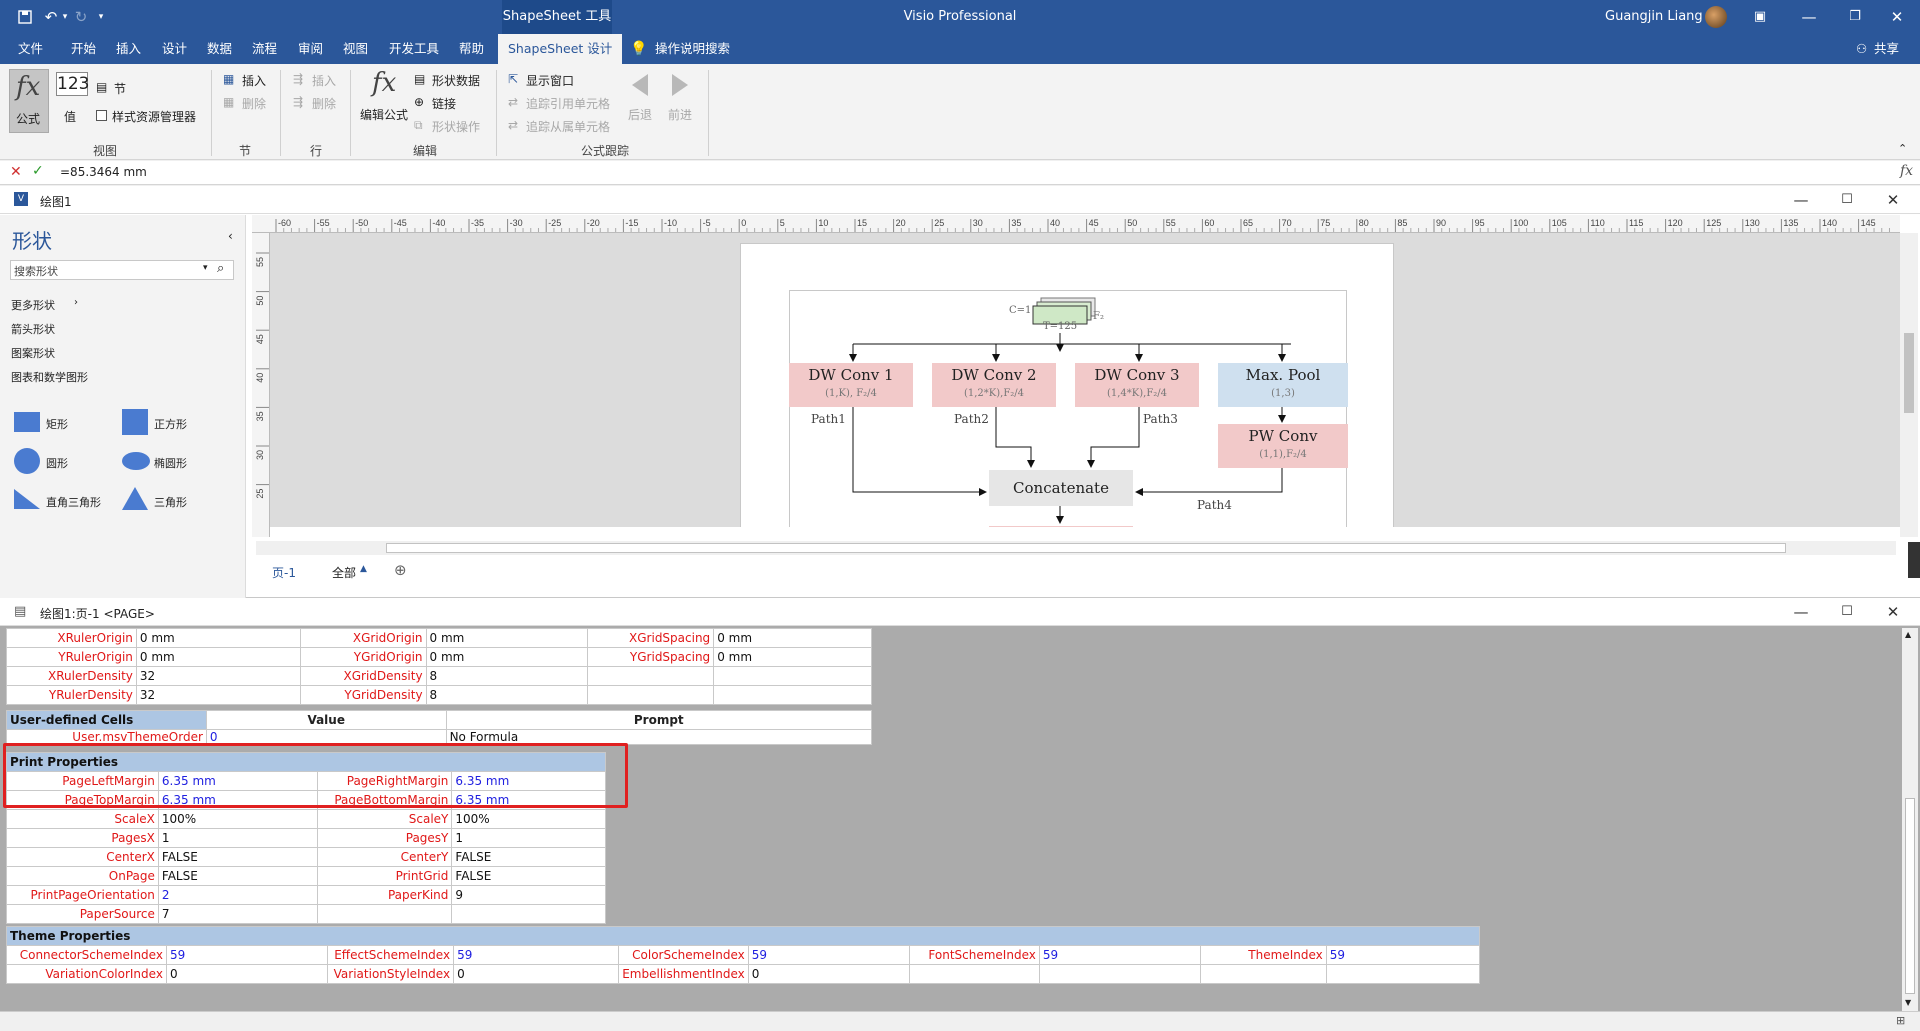  I want to click on trace-precedents-button: 追踪引用单元格, so click(568, 103).